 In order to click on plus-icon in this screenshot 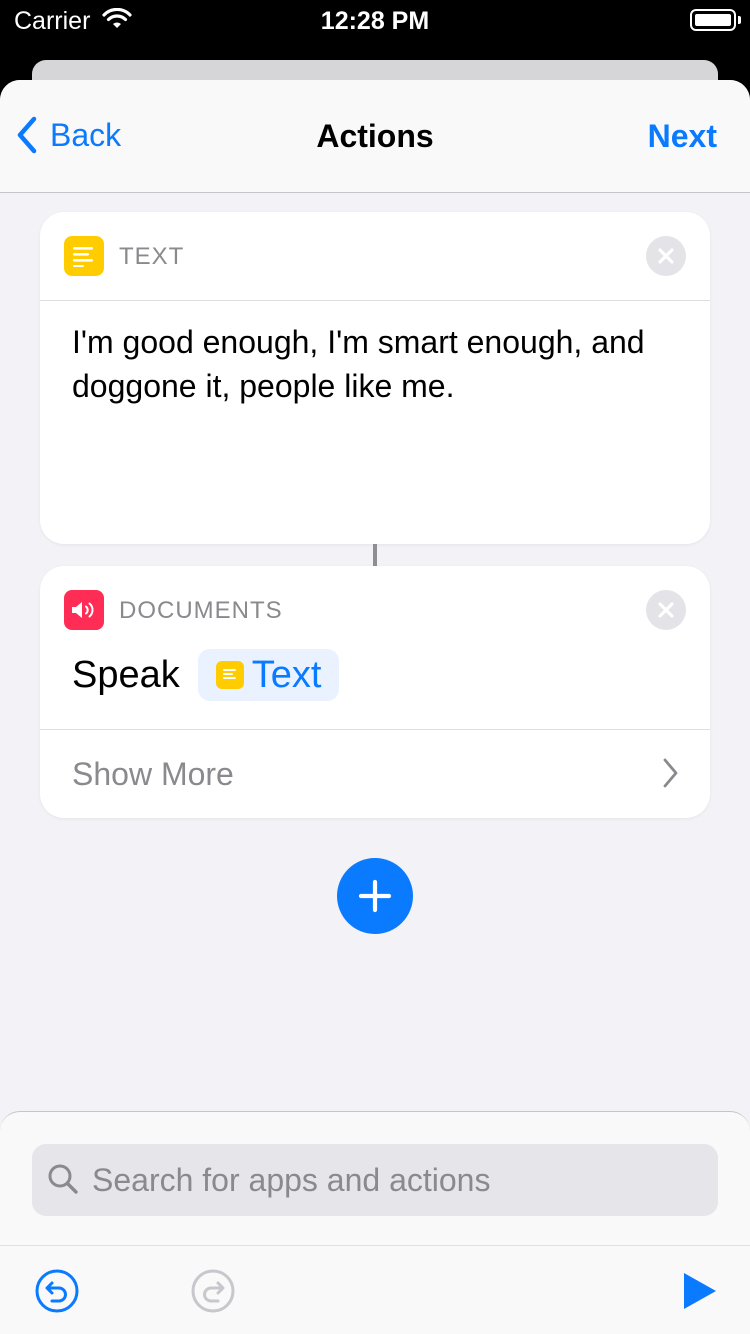, I will do `click(375, 896)`.